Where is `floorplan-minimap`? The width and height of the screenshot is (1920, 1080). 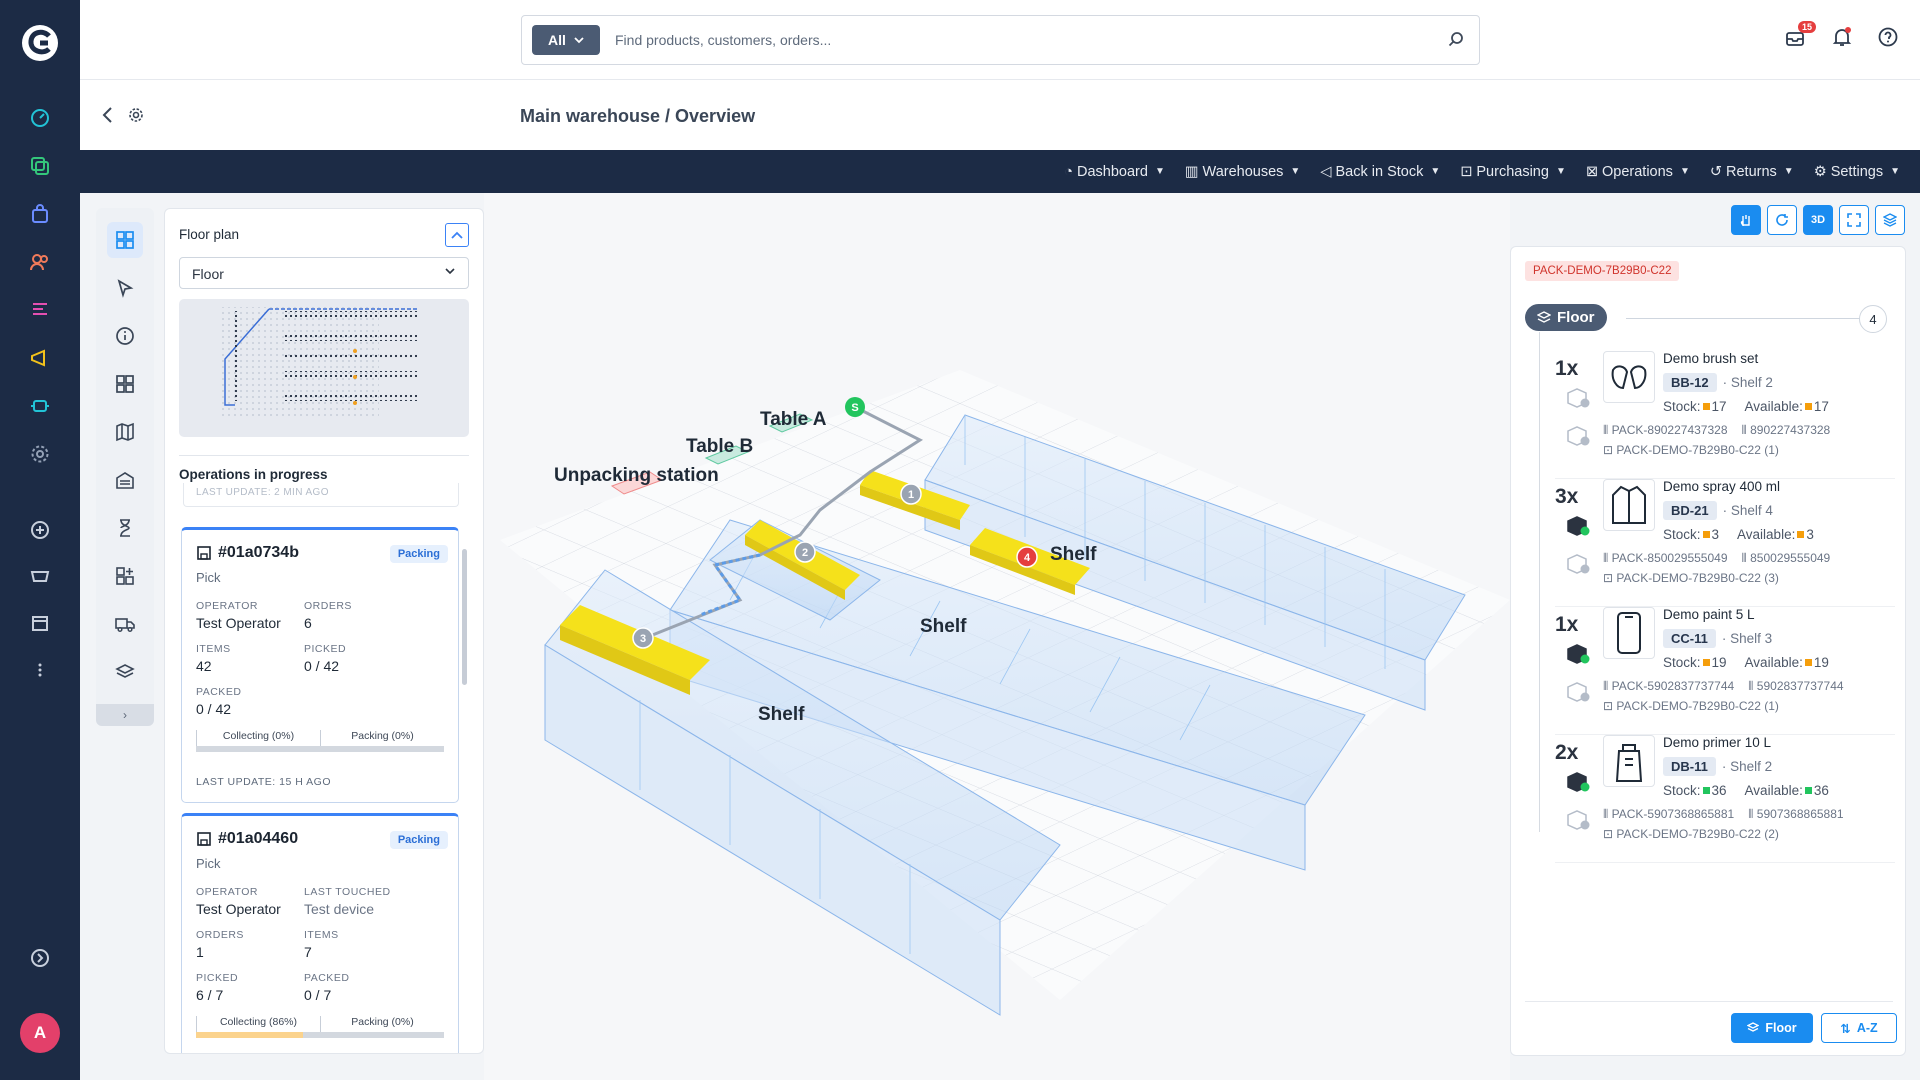
floorplan-minimap is located at coordinates (324, 368).